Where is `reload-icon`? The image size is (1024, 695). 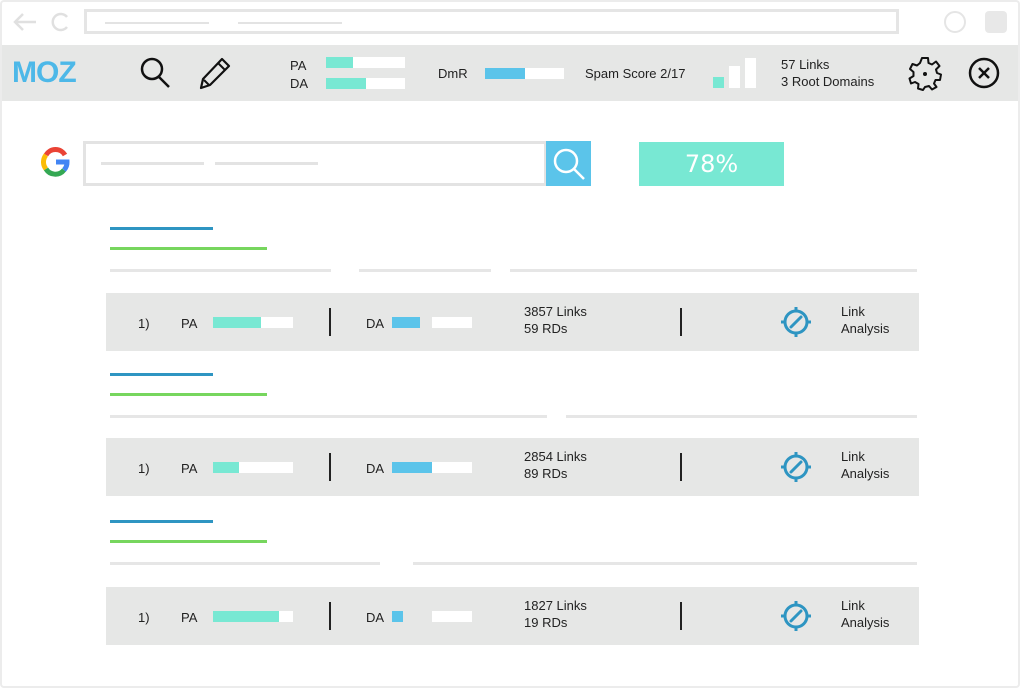
reload-icon is located at coordinates (59, 22).